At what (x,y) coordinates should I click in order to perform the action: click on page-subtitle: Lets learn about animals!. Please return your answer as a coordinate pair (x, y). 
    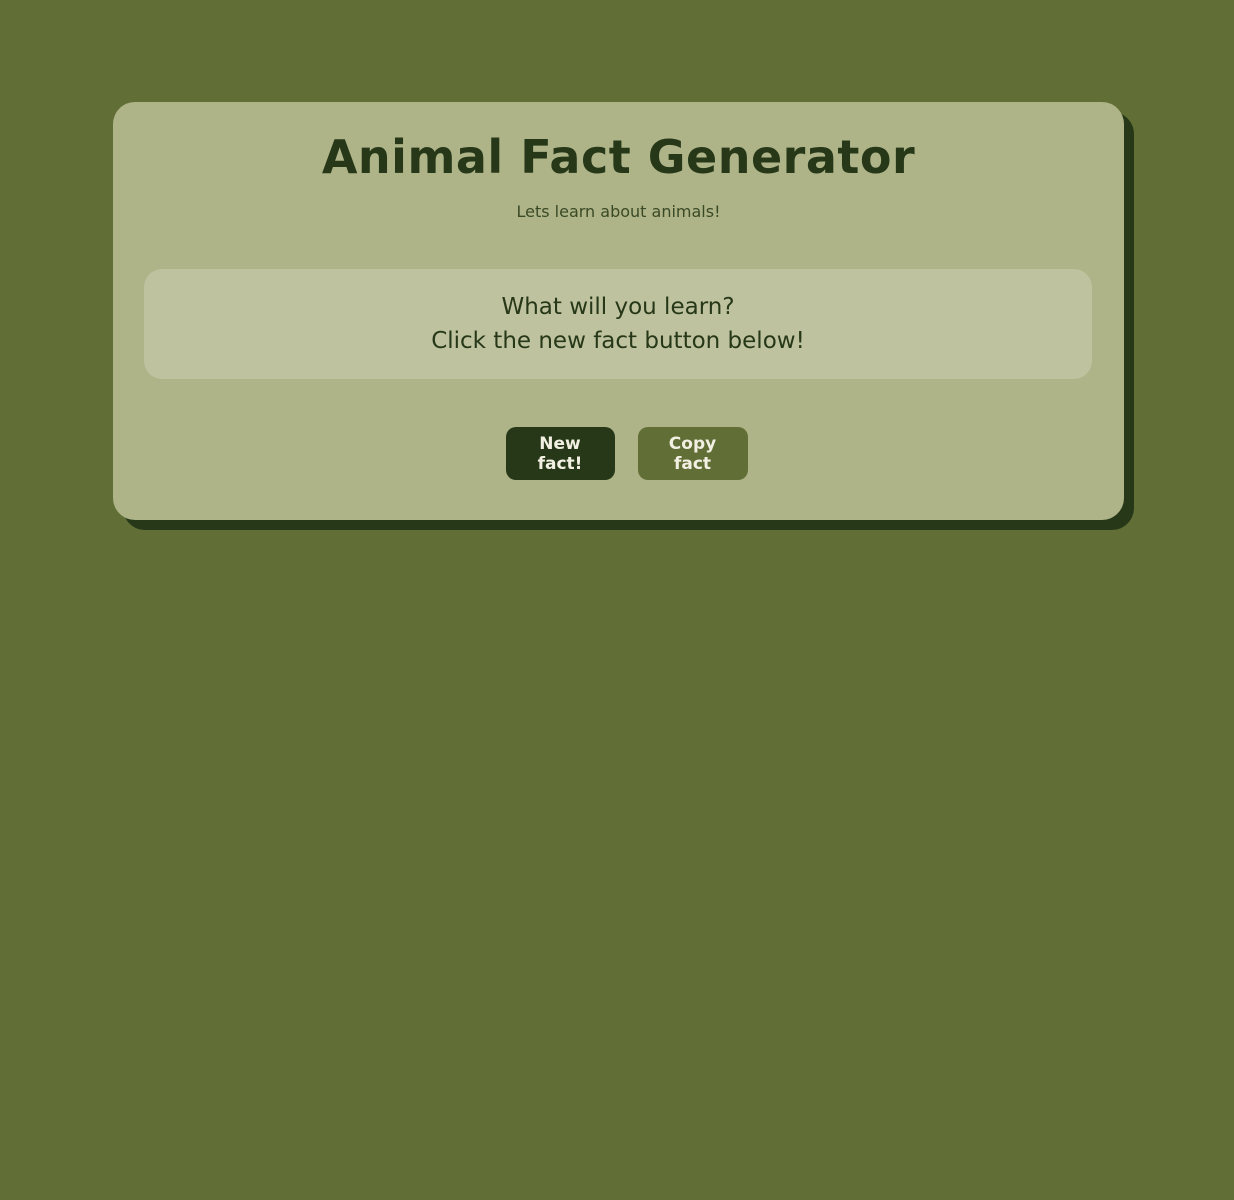
    Looking at the image, I should click on (618, 211).